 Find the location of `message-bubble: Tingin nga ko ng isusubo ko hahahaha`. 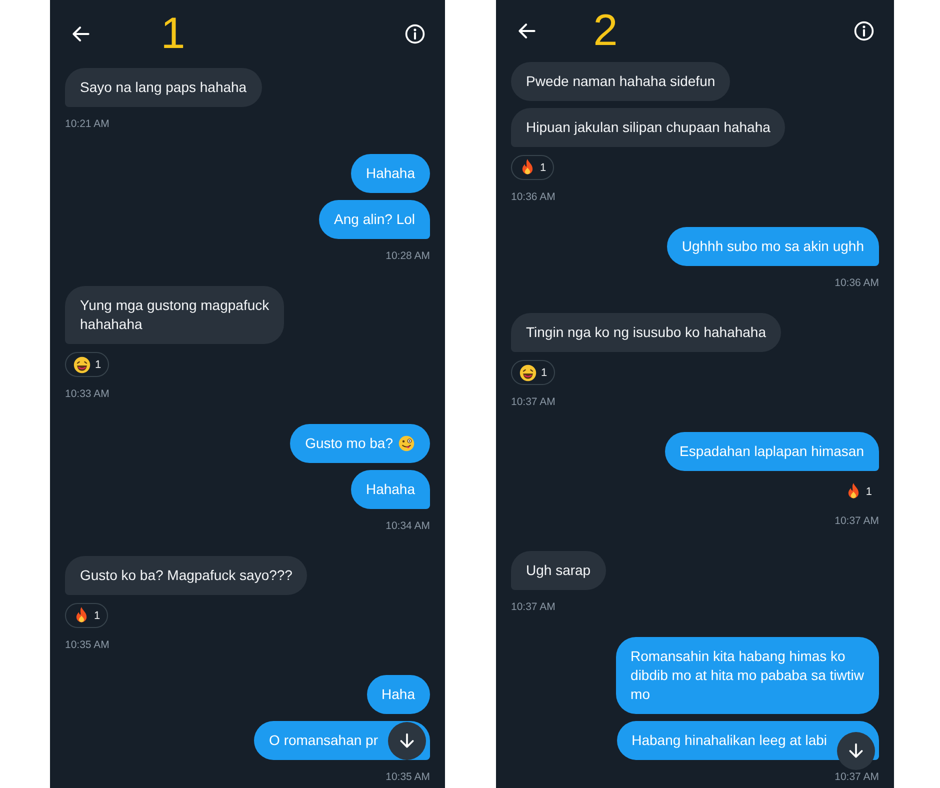

message-bubble: Tingin nga ko ng isusubo ko hahahaha is located at coordinates (646, 332).